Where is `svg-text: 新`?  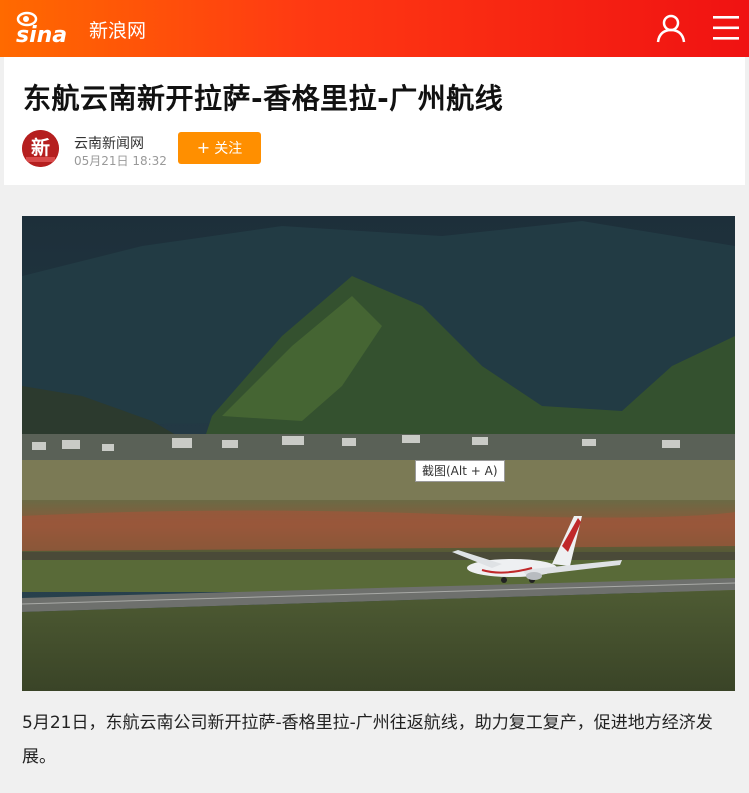 svg-text: 新 is located at coordinates (40, 147).